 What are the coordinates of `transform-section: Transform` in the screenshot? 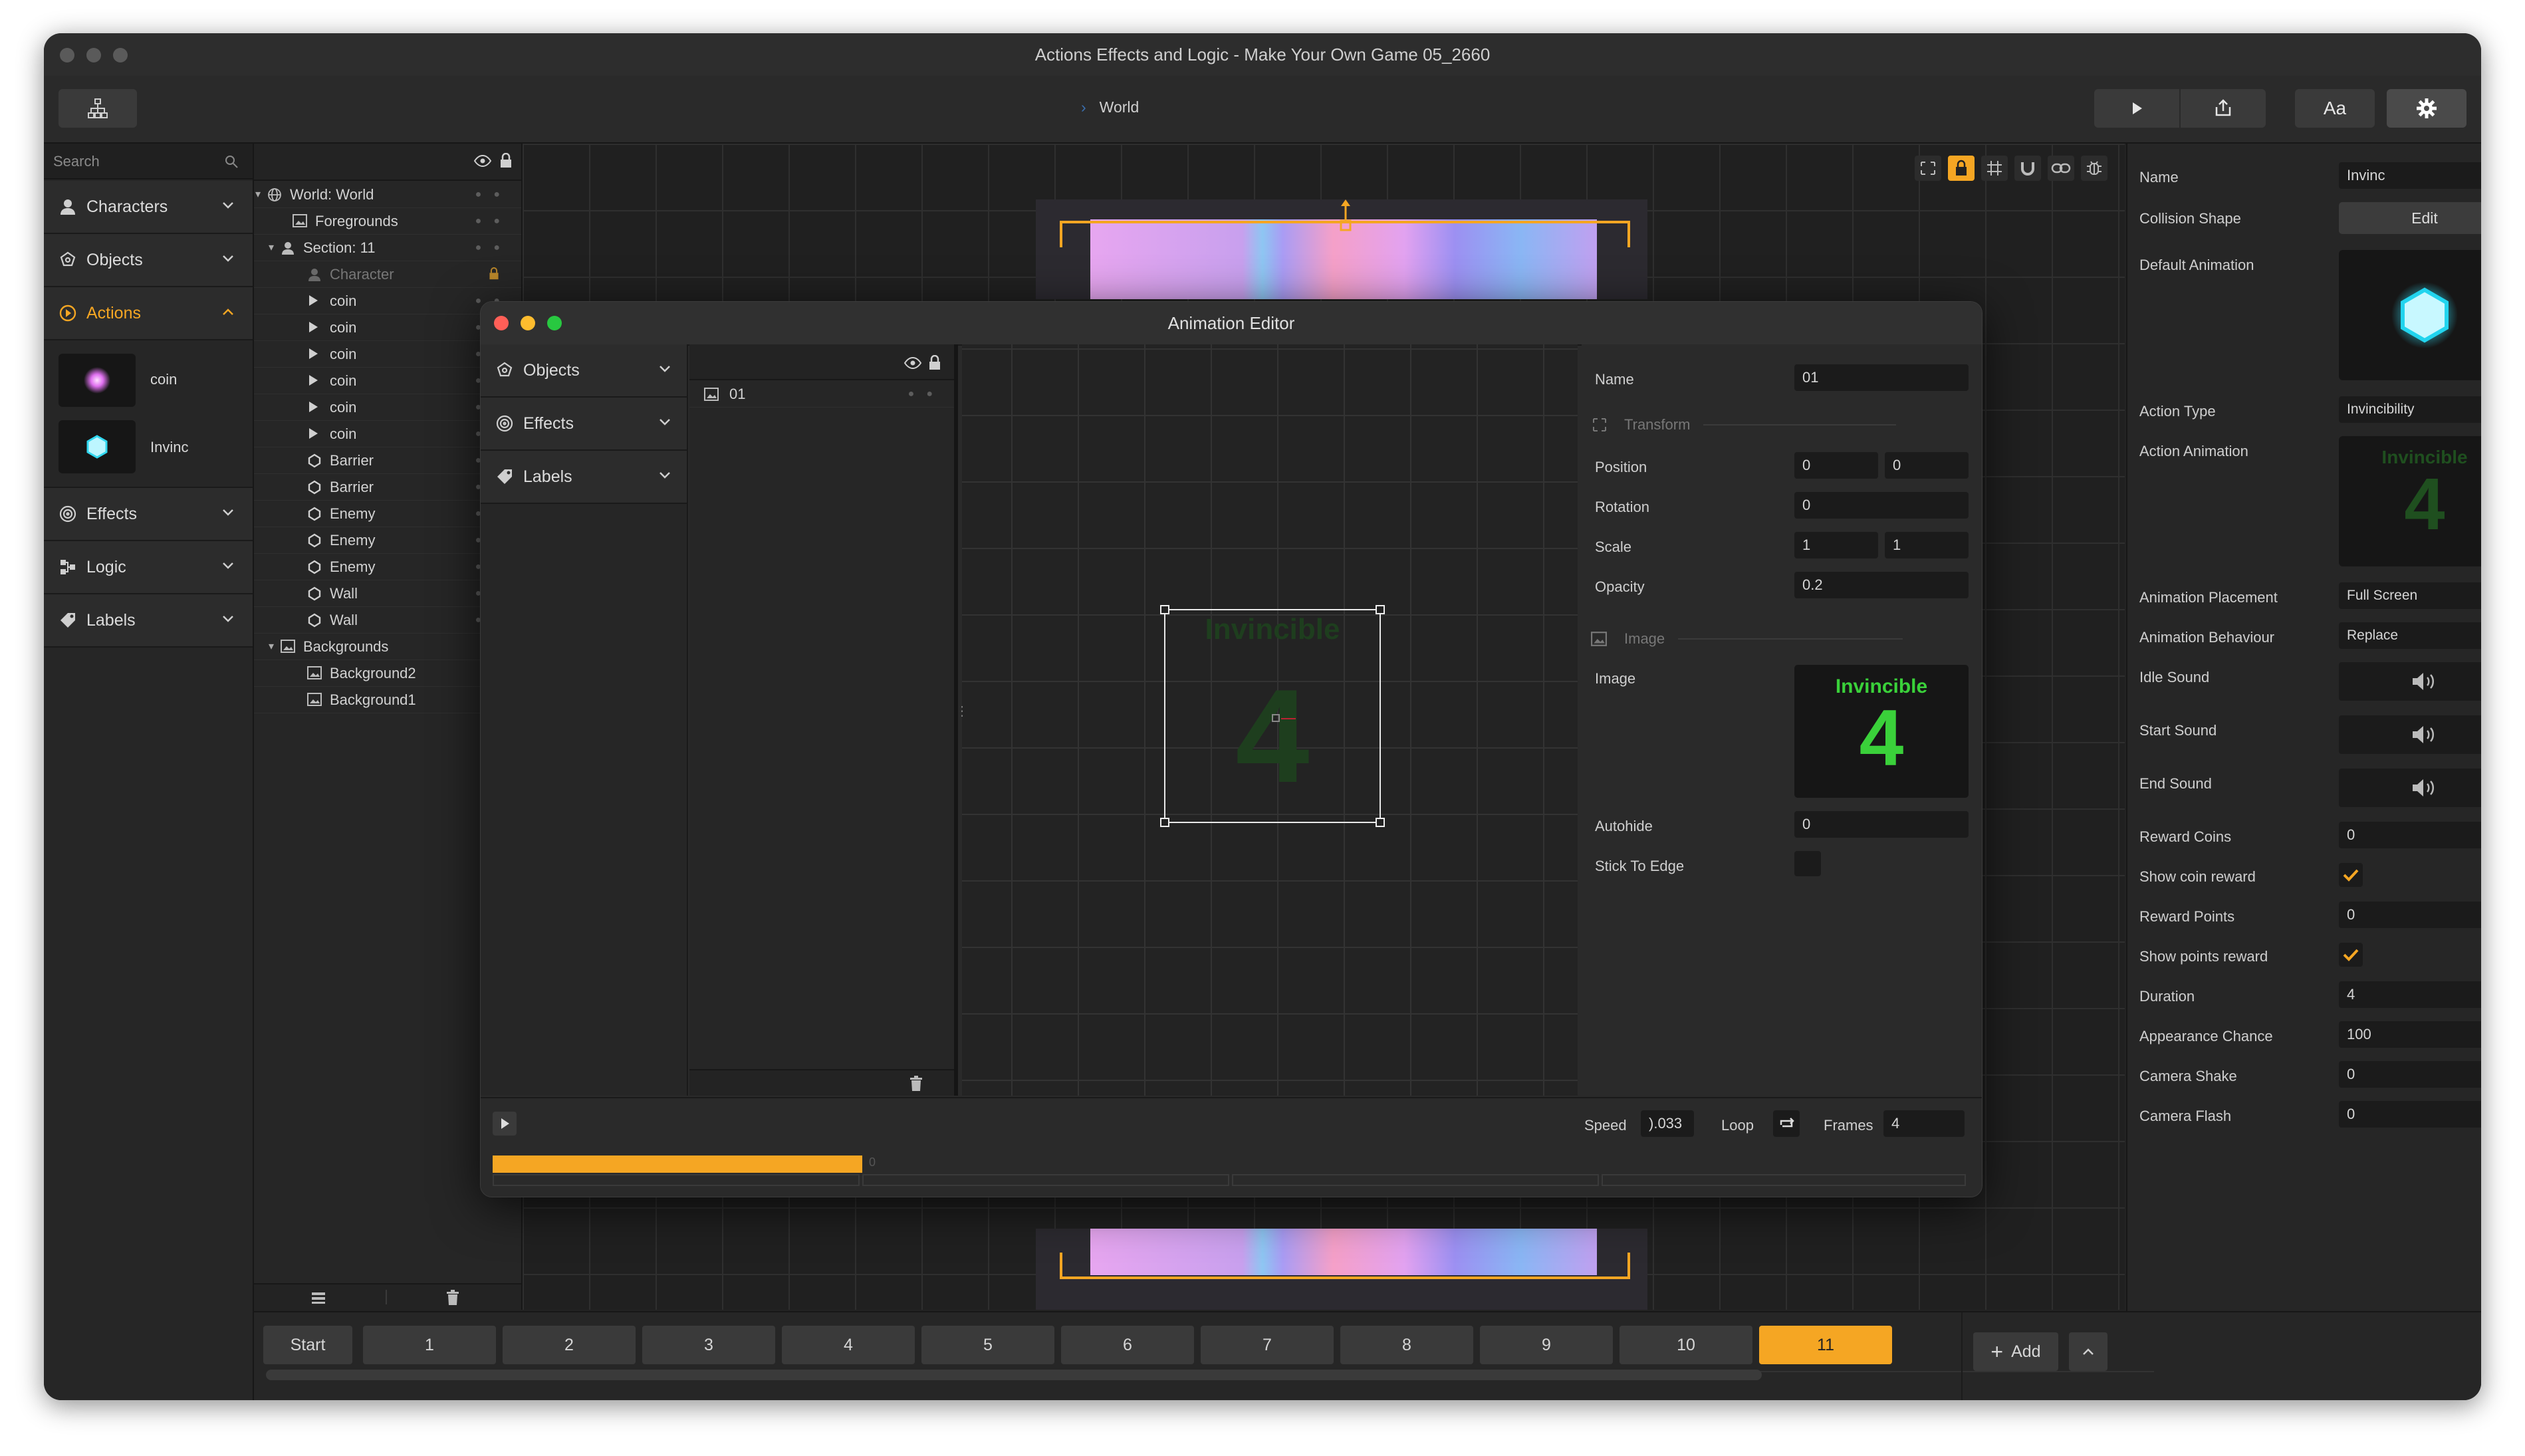 It's located at (1744, 424).